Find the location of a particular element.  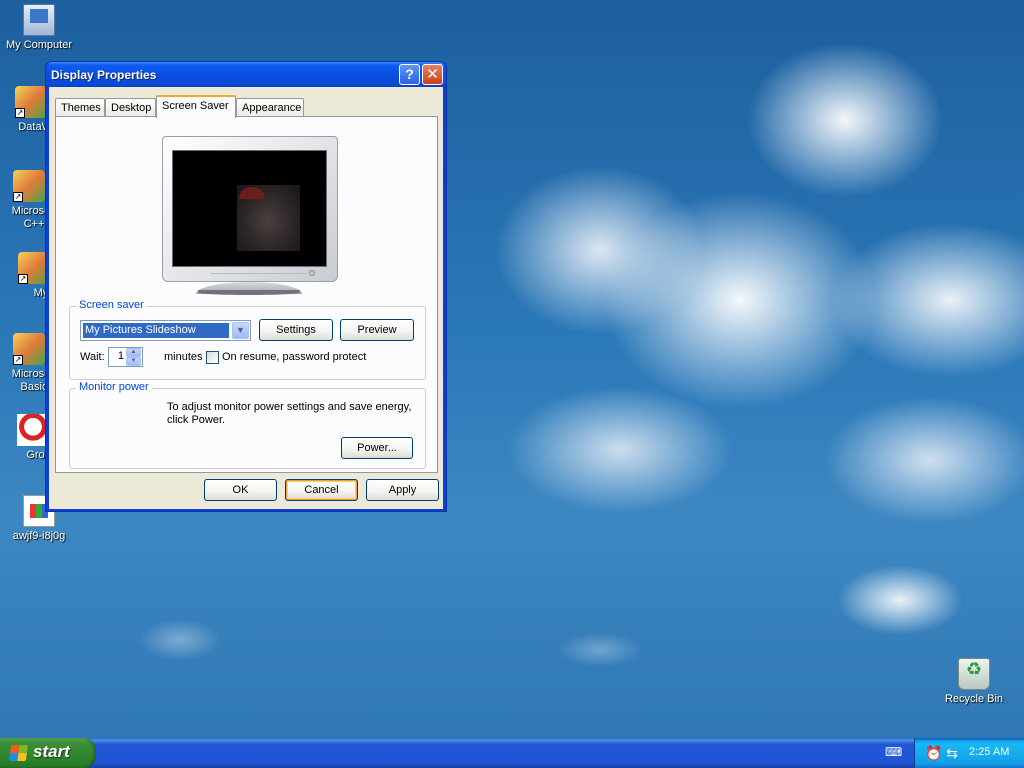

tab-themes: Themes is located at coordinates (80, 107).